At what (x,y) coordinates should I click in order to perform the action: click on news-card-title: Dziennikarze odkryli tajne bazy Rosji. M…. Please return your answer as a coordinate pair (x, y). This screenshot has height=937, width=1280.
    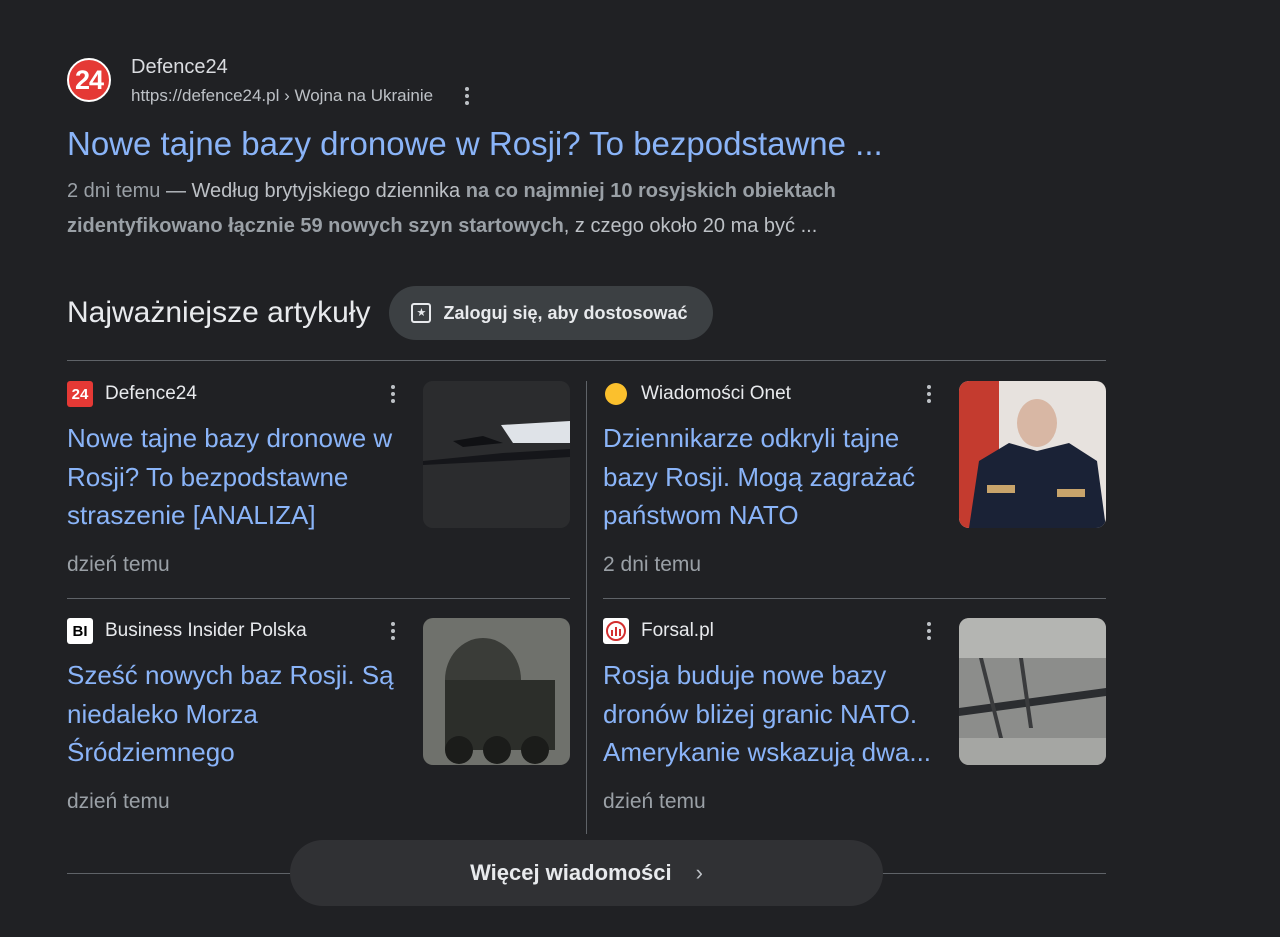
    Looking at the image, I should click on (768, 477).